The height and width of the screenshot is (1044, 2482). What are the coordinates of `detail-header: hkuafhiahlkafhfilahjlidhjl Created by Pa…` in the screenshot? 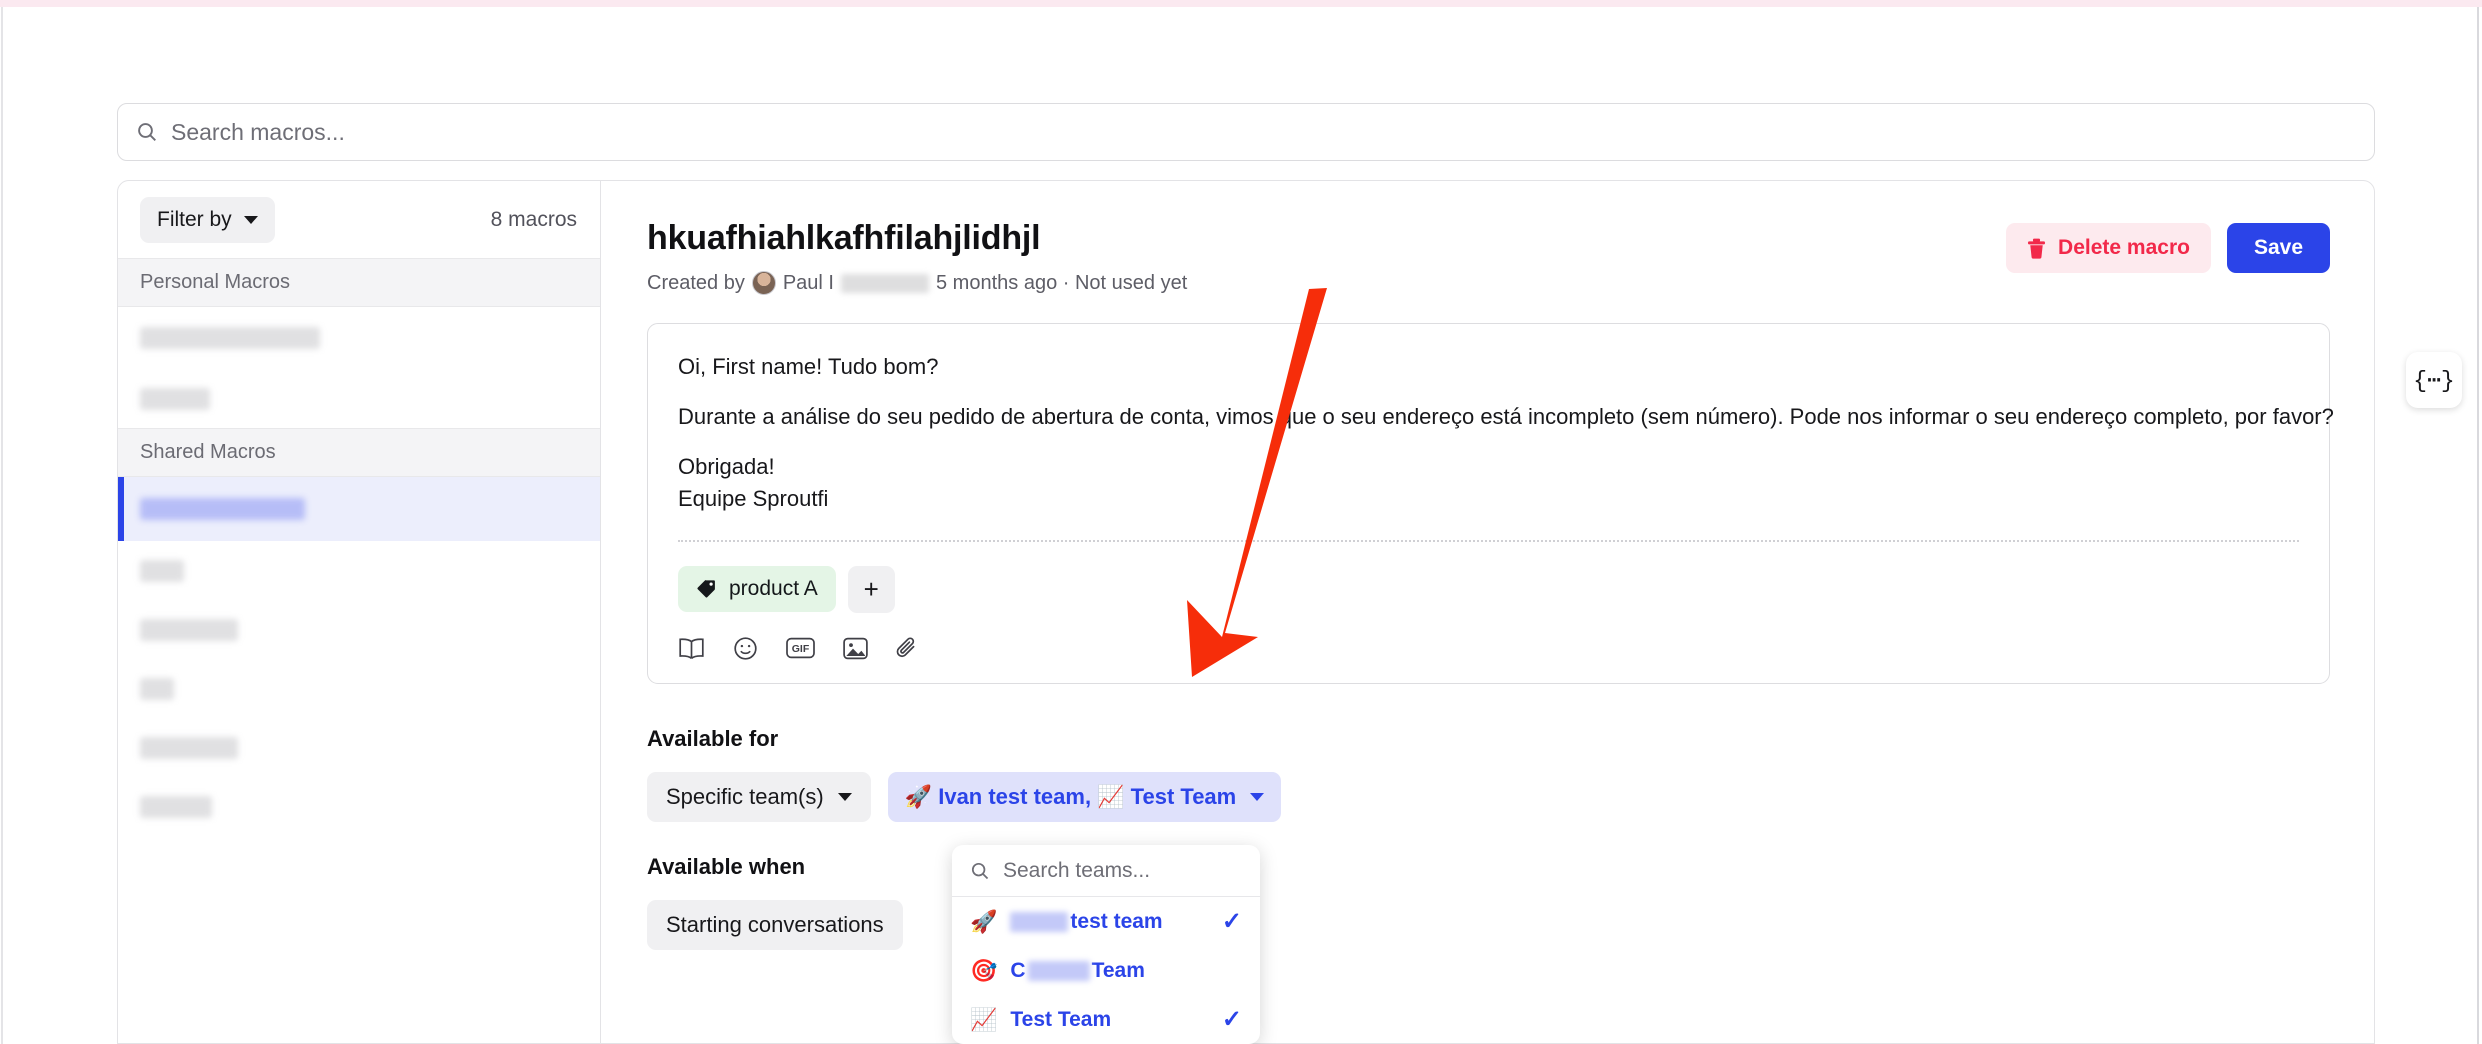 It's located at (1488, 257).